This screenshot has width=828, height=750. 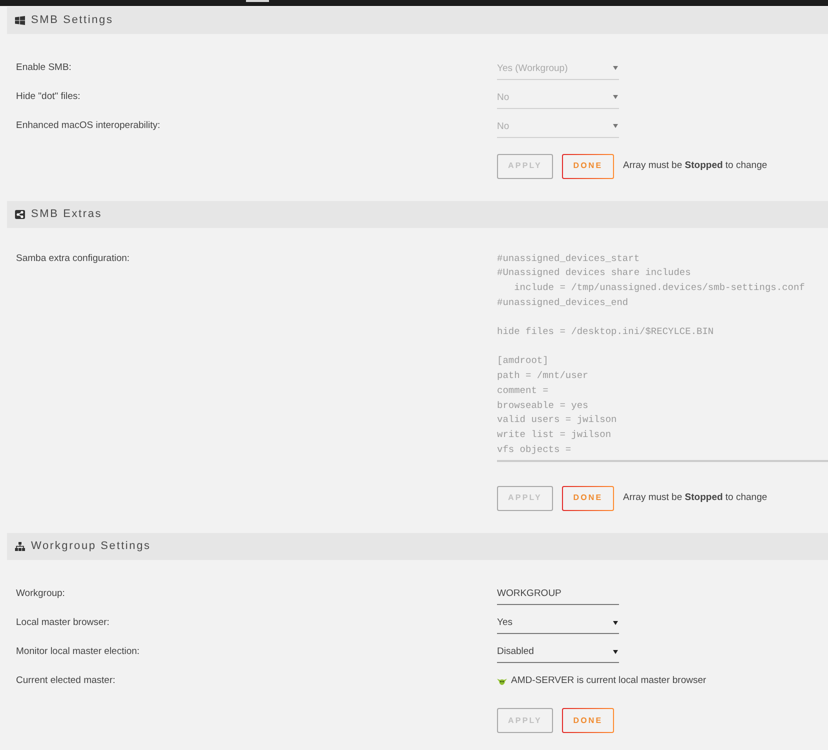 I want to click on field-label: Enhanced macOS interoperability:, so click(x=89, y=126).